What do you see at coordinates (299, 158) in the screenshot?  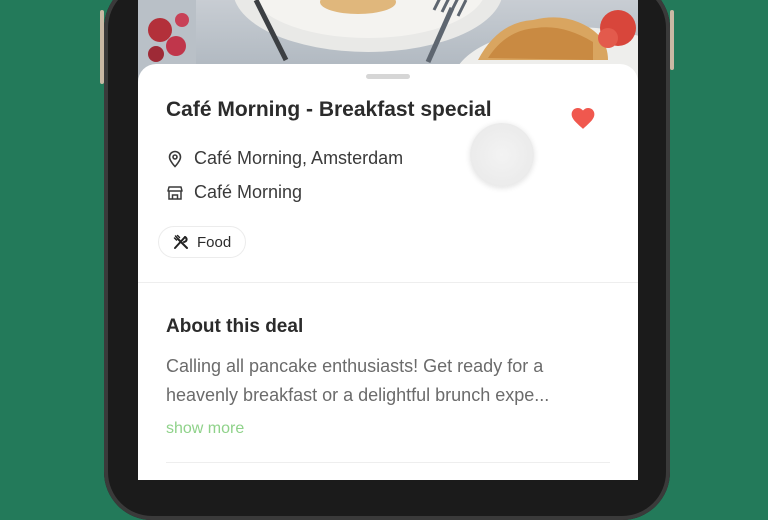 I see `deal-location-text: Café Morning, Amsterdam` at bounding box center [299, 158].